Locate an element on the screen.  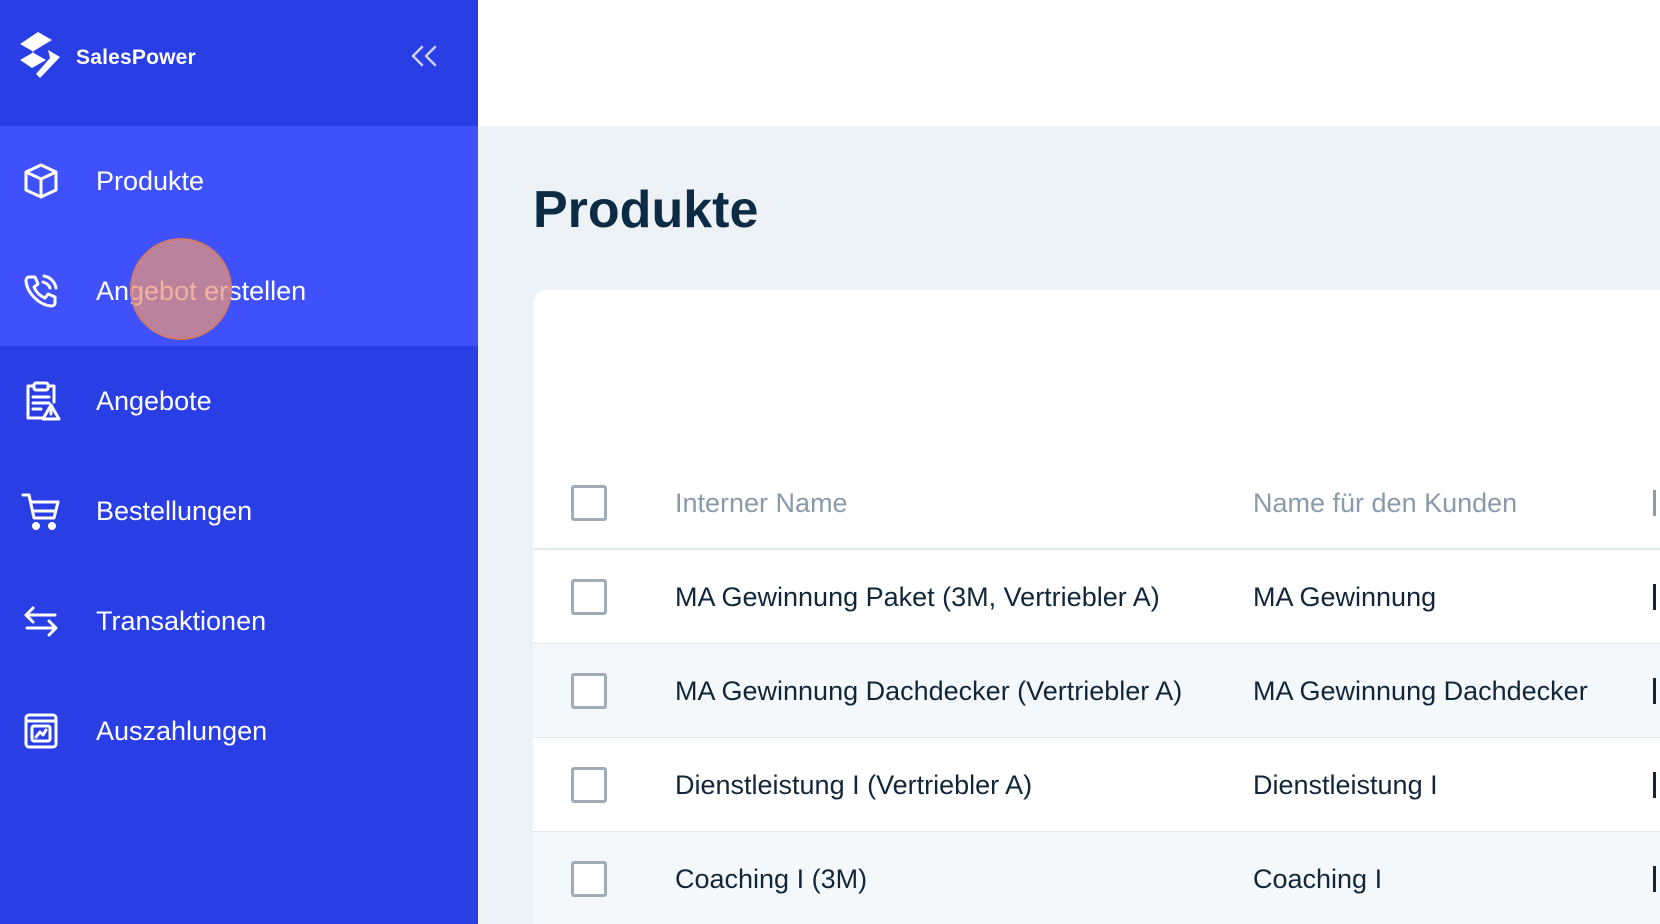
brand: SalesPower is located at coordinates (239, 63).